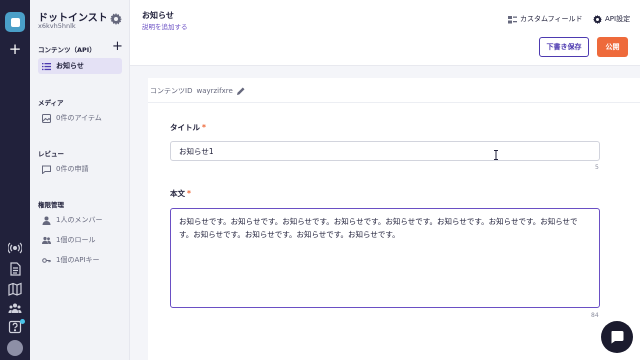 The width and height of the screenshot is (640, 360). What do you see at coordinates (240, 91) in the screenshot?
I see `pencil-icon` at bounding box center [240, 91].